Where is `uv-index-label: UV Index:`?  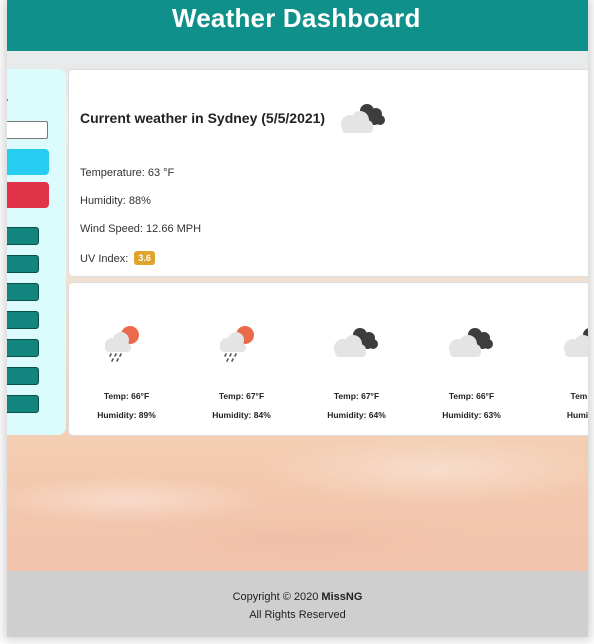
uv-index-label: UV Index: is located at coordinates (104, 259).